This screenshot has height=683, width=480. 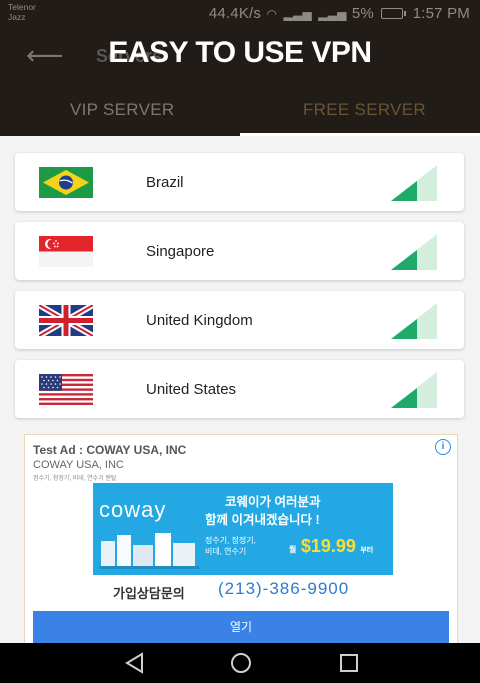 I want to click on ad-info-icon: i, so click(x=443, y=447).